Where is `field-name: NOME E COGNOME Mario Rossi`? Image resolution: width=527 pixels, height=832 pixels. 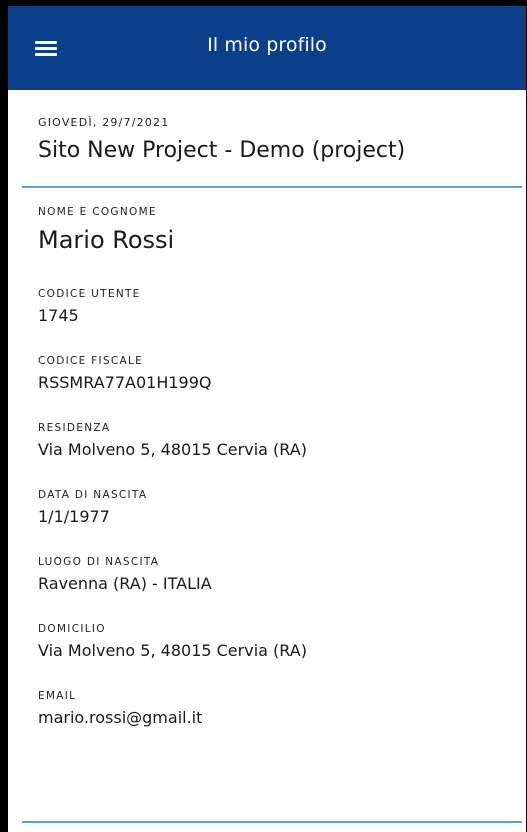 field-name: NOME E COGNOME Mario Rossi is located at coordinates (272, 230).